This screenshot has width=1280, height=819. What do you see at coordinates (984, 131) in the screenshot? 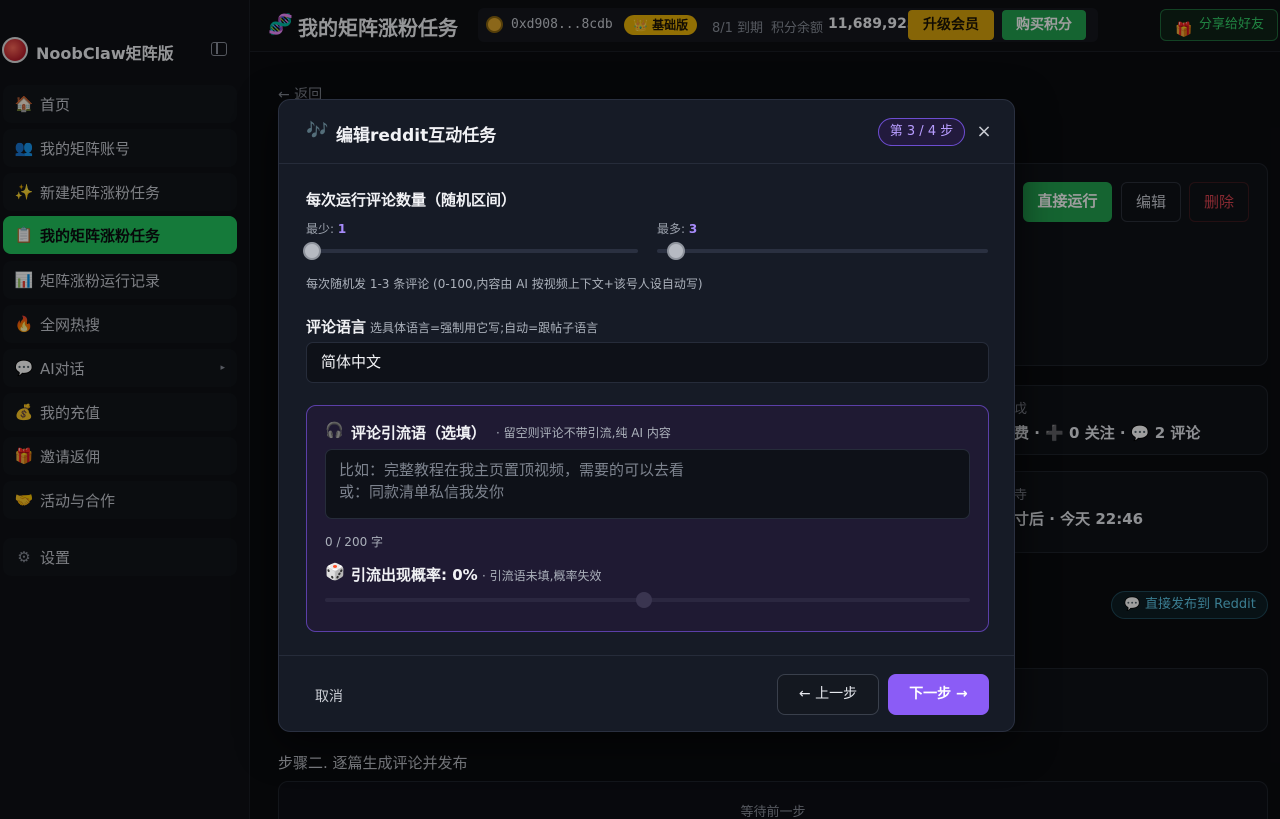
I see `close-icon: ×` at bounding box center [984, 131].